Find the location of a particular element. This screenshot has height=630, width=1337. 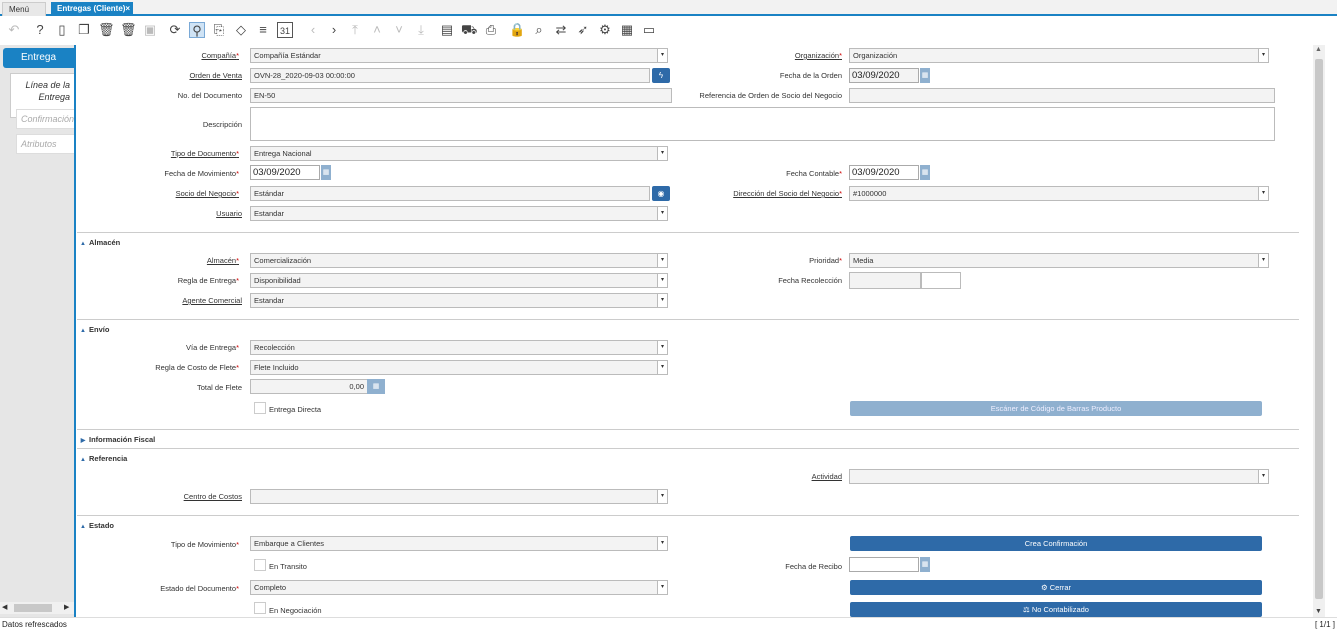

product-info-icon: ▦ is located at coordinates (627, 30).